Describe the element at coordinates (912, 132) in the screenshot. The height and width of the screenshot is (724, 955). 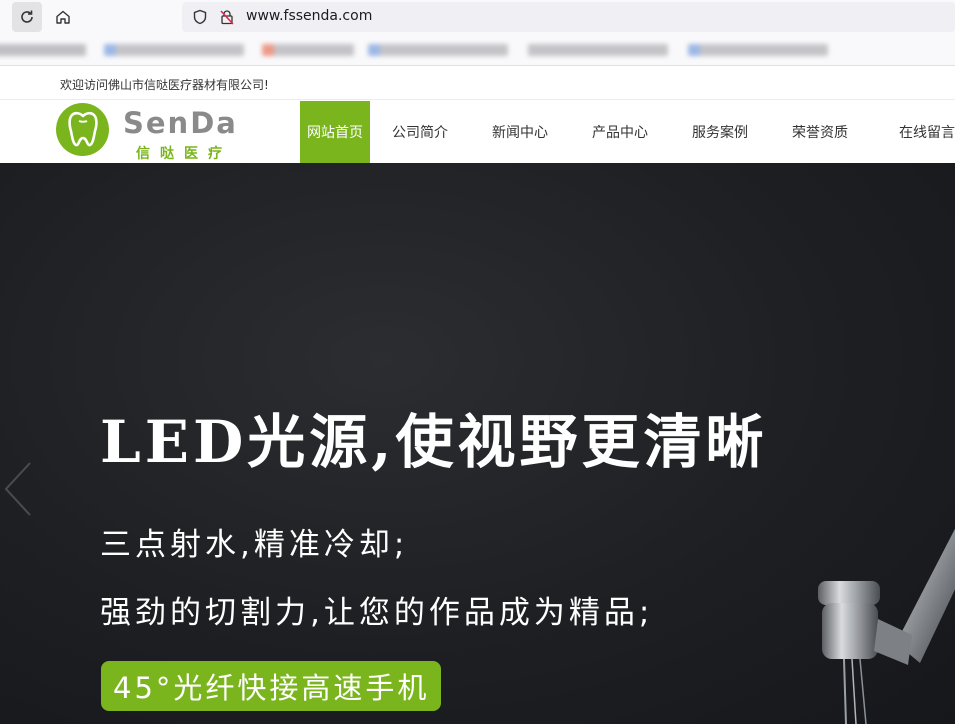
I see `nav-item-message: 在线留言` at that location.